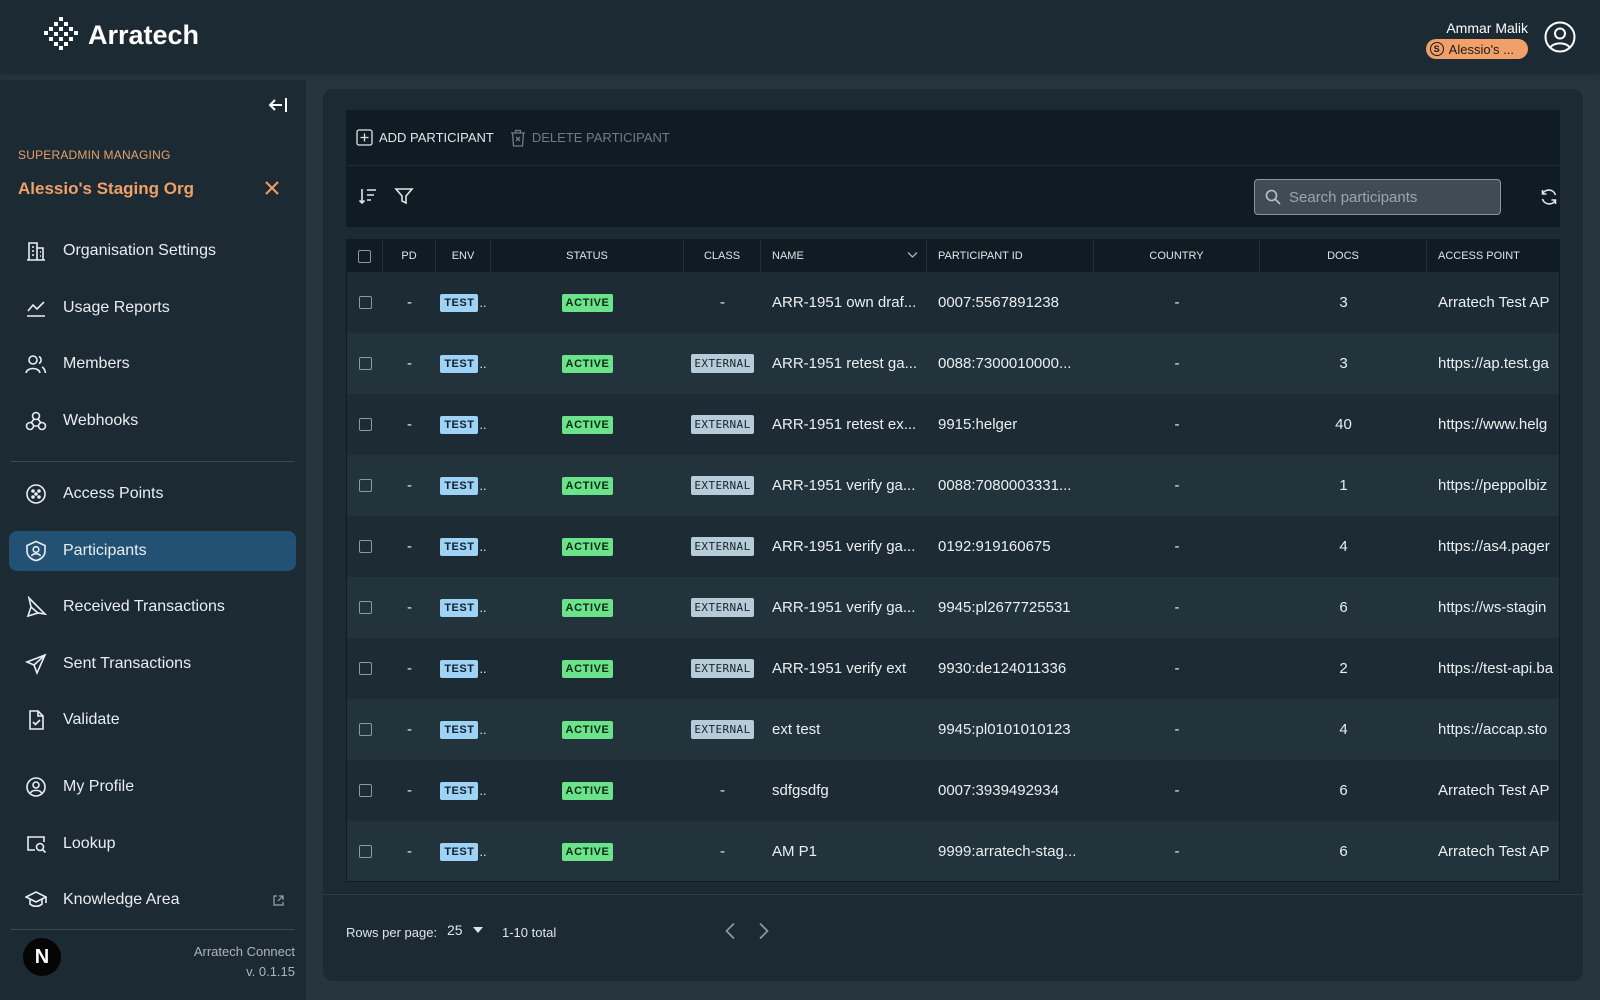 This screenshot has width=1600, height=1000. What do you see at coordinates (270, 971) in the screenshot?
I see `version-number: v. 0.1.15` at bounding box center [270, 971].